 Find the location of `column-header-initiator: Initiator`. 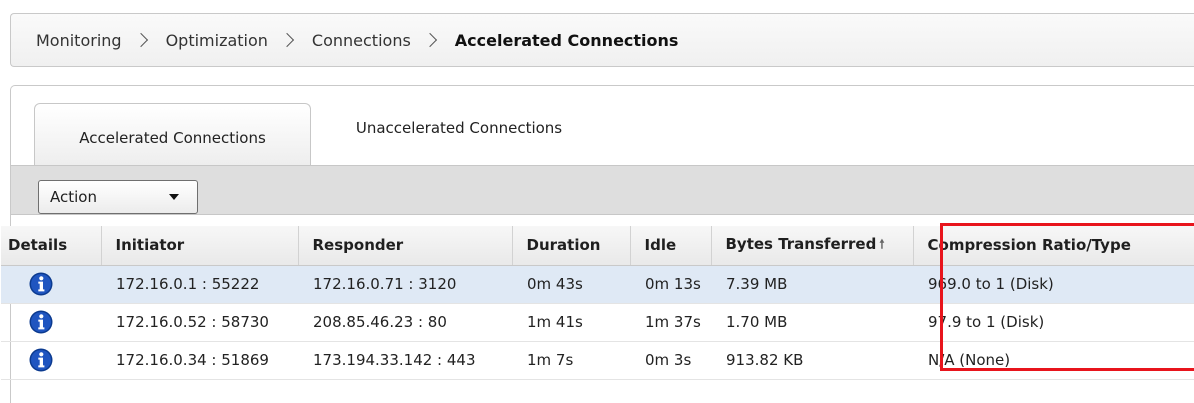

column-header-initiator: Initiator is located at coordinates (200, 246).